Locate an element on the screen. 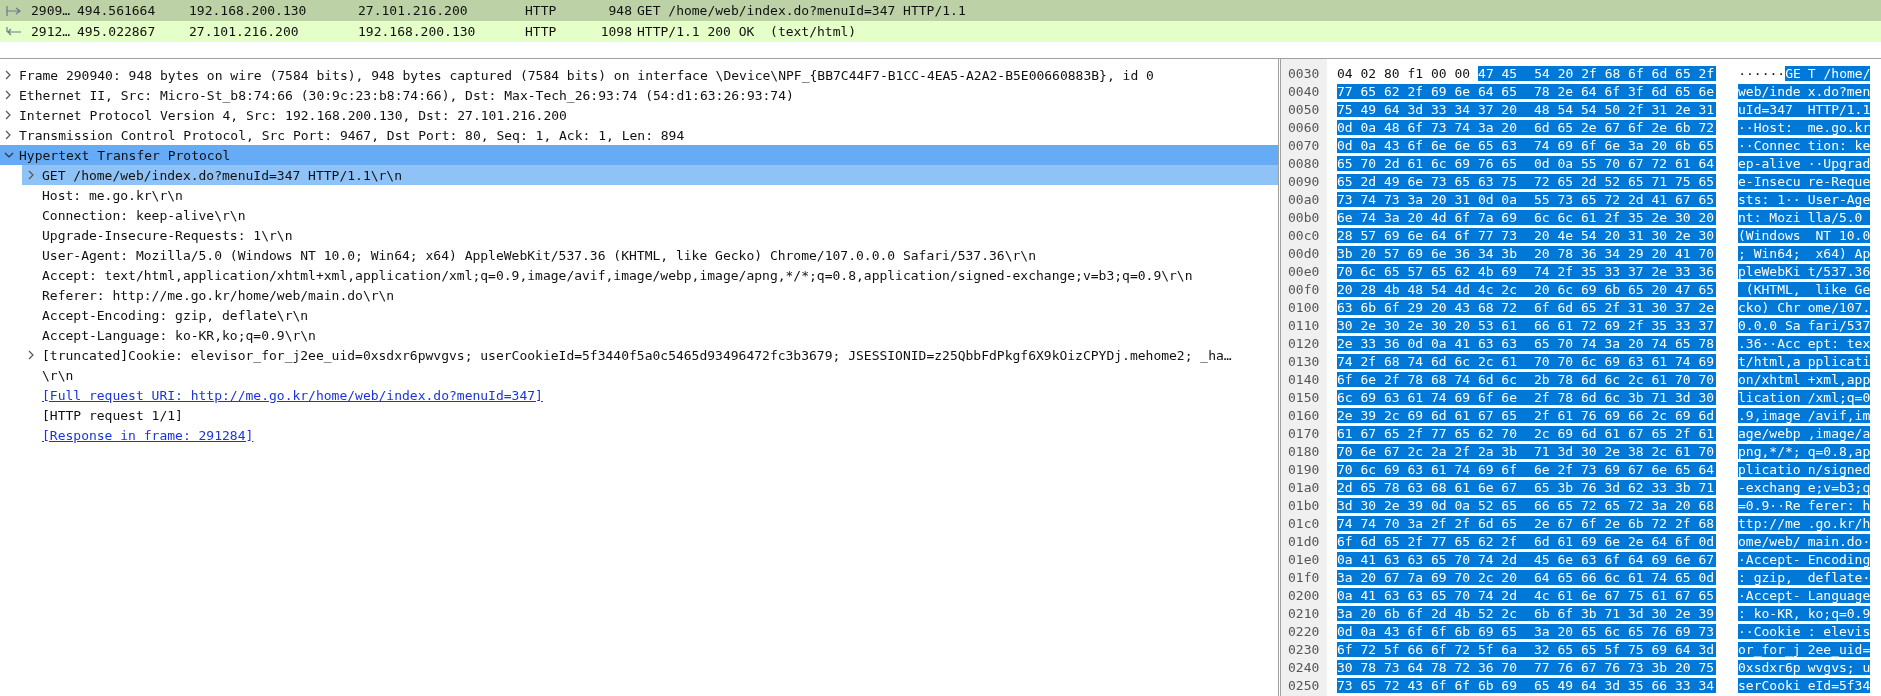 Image resolution: width=1881 pixels, height=696 pixels. tree-row: Accept: text/html,application/xhtml+xml,application/xml;q=0.9,image/avif,image/webp,image/apng,*/*;q=0.8,application/signed-exchange;v=b3;q=0.9\r\n is located at coordinates (639, 275).